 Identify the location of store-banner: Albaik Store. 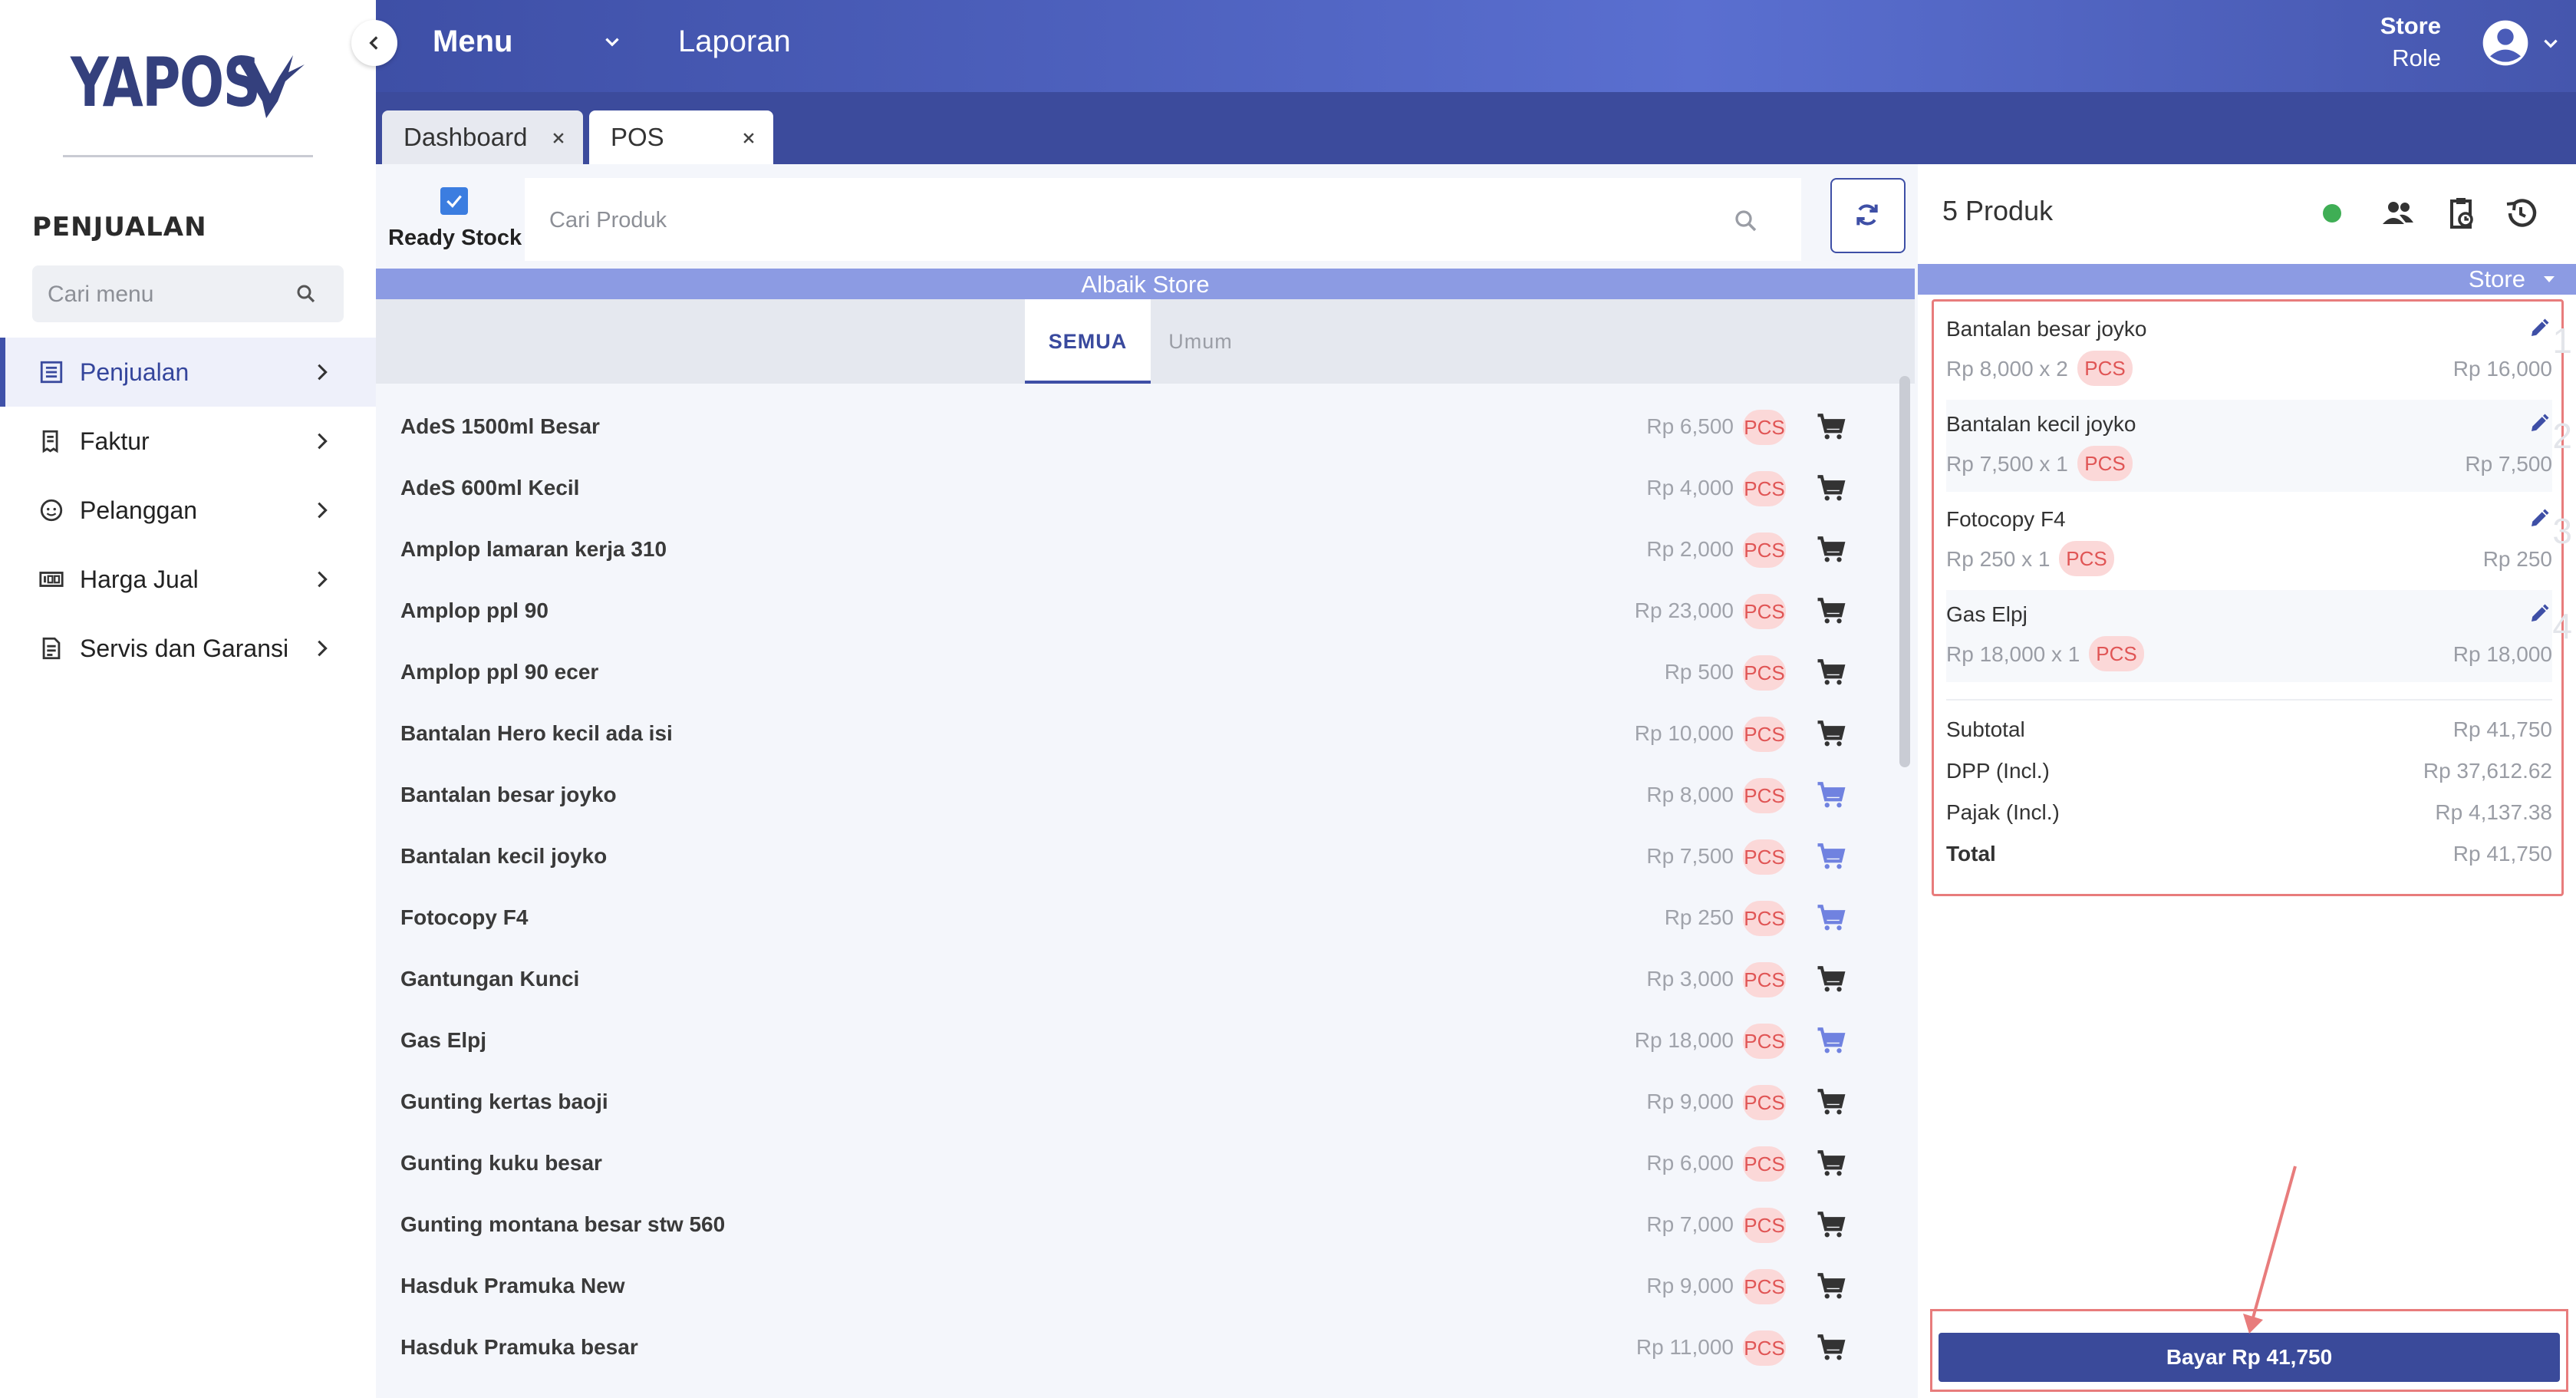
(1145, 284).